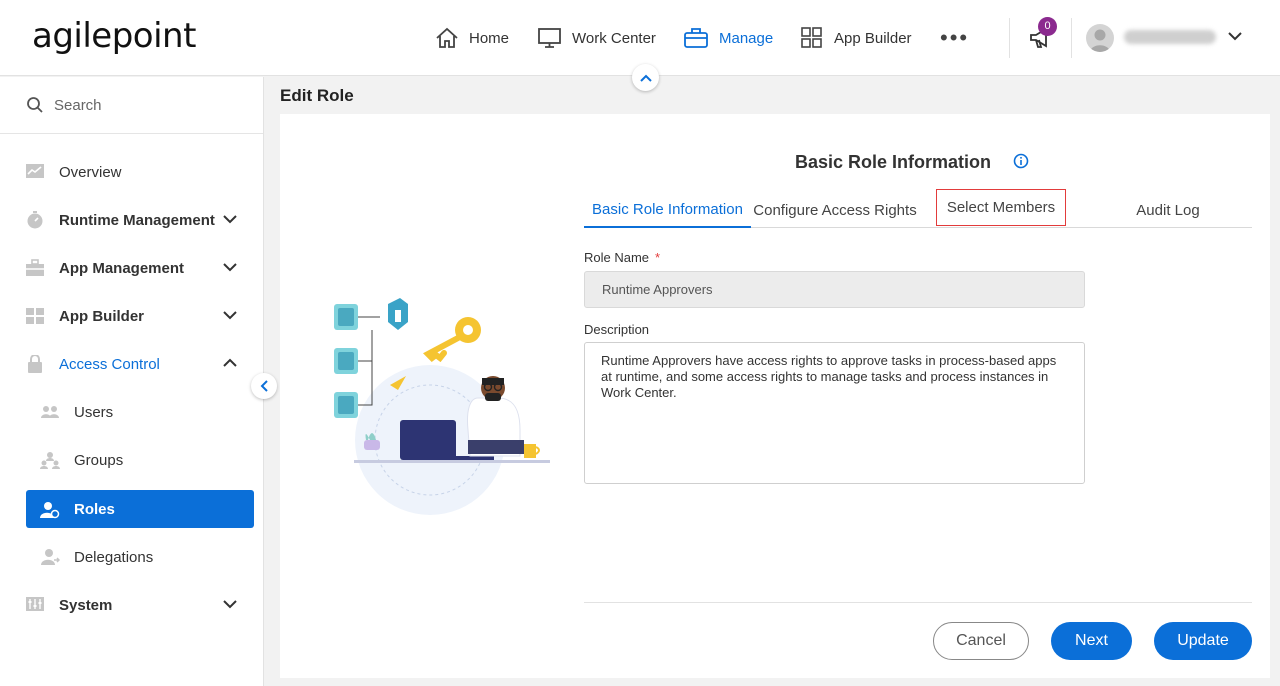 This screenshot has width=1280, height=686. What do you see at coordinates (1047, 26) in the screenshot?
I see `notification-badge: 0` at bounding box center [1047, 26].